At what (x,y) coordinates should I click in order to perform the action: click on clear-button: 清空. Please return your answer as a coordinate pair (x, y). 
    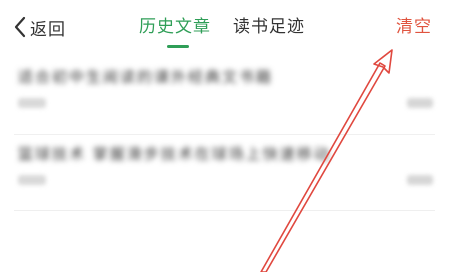
    Looking at the image, I should click on (414, 27).